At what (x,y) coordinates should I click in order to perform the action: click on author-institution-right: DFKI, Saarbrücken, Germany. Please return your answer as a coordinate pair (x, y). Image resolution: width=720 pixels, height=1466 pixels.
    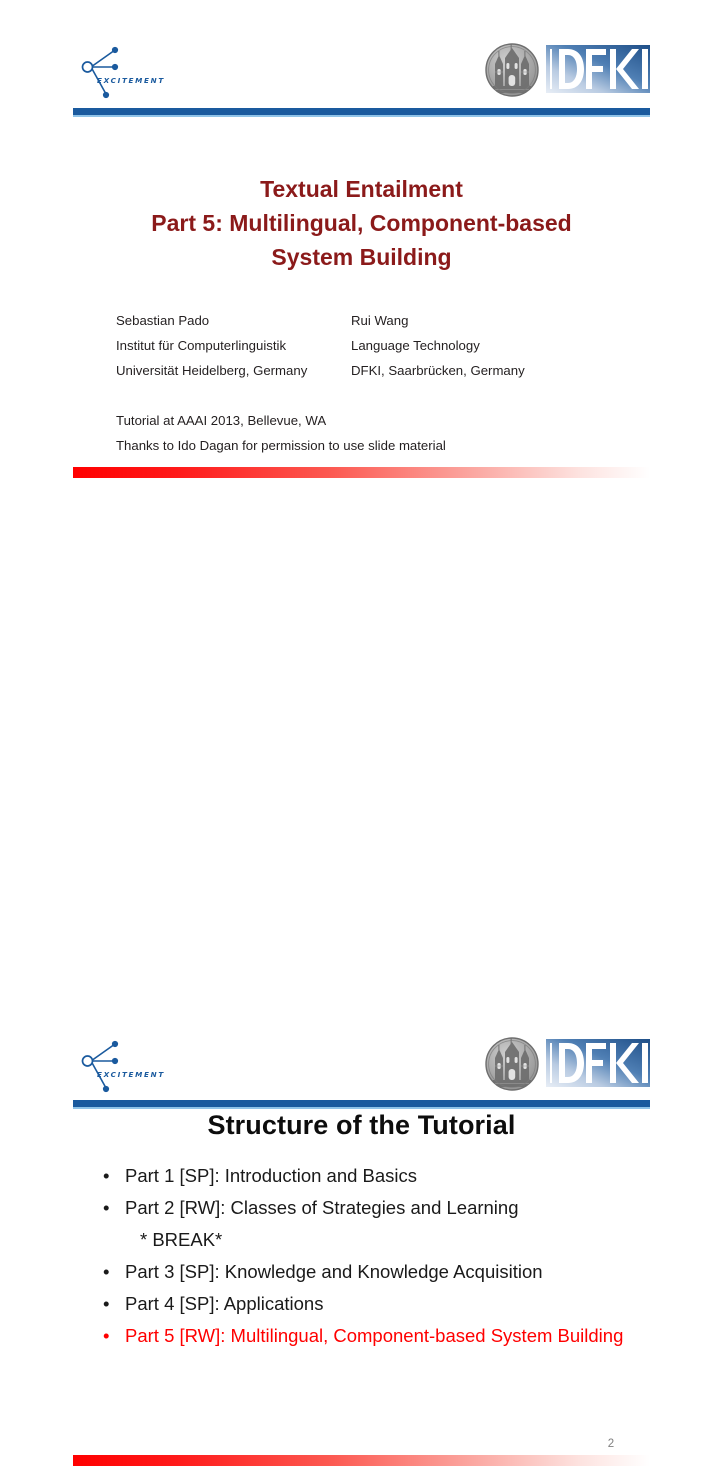
    Looking at the image, I should click on (438, 370).